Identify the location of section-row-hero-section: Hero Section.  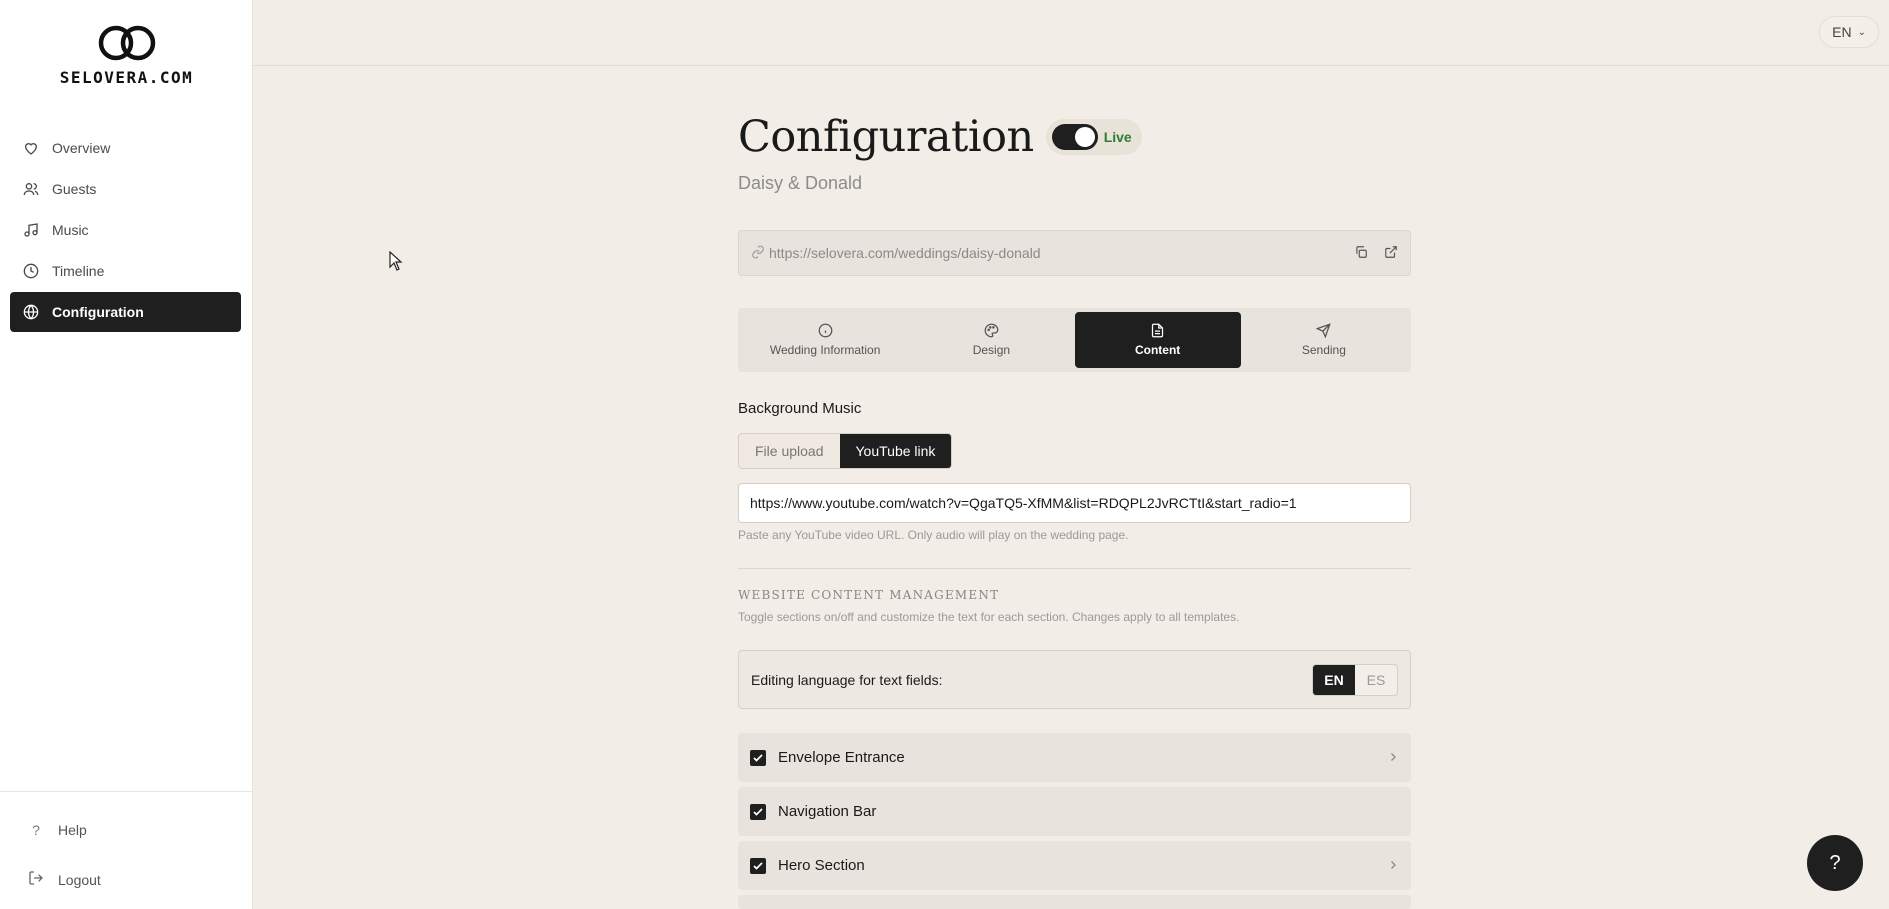
(1074, 865).